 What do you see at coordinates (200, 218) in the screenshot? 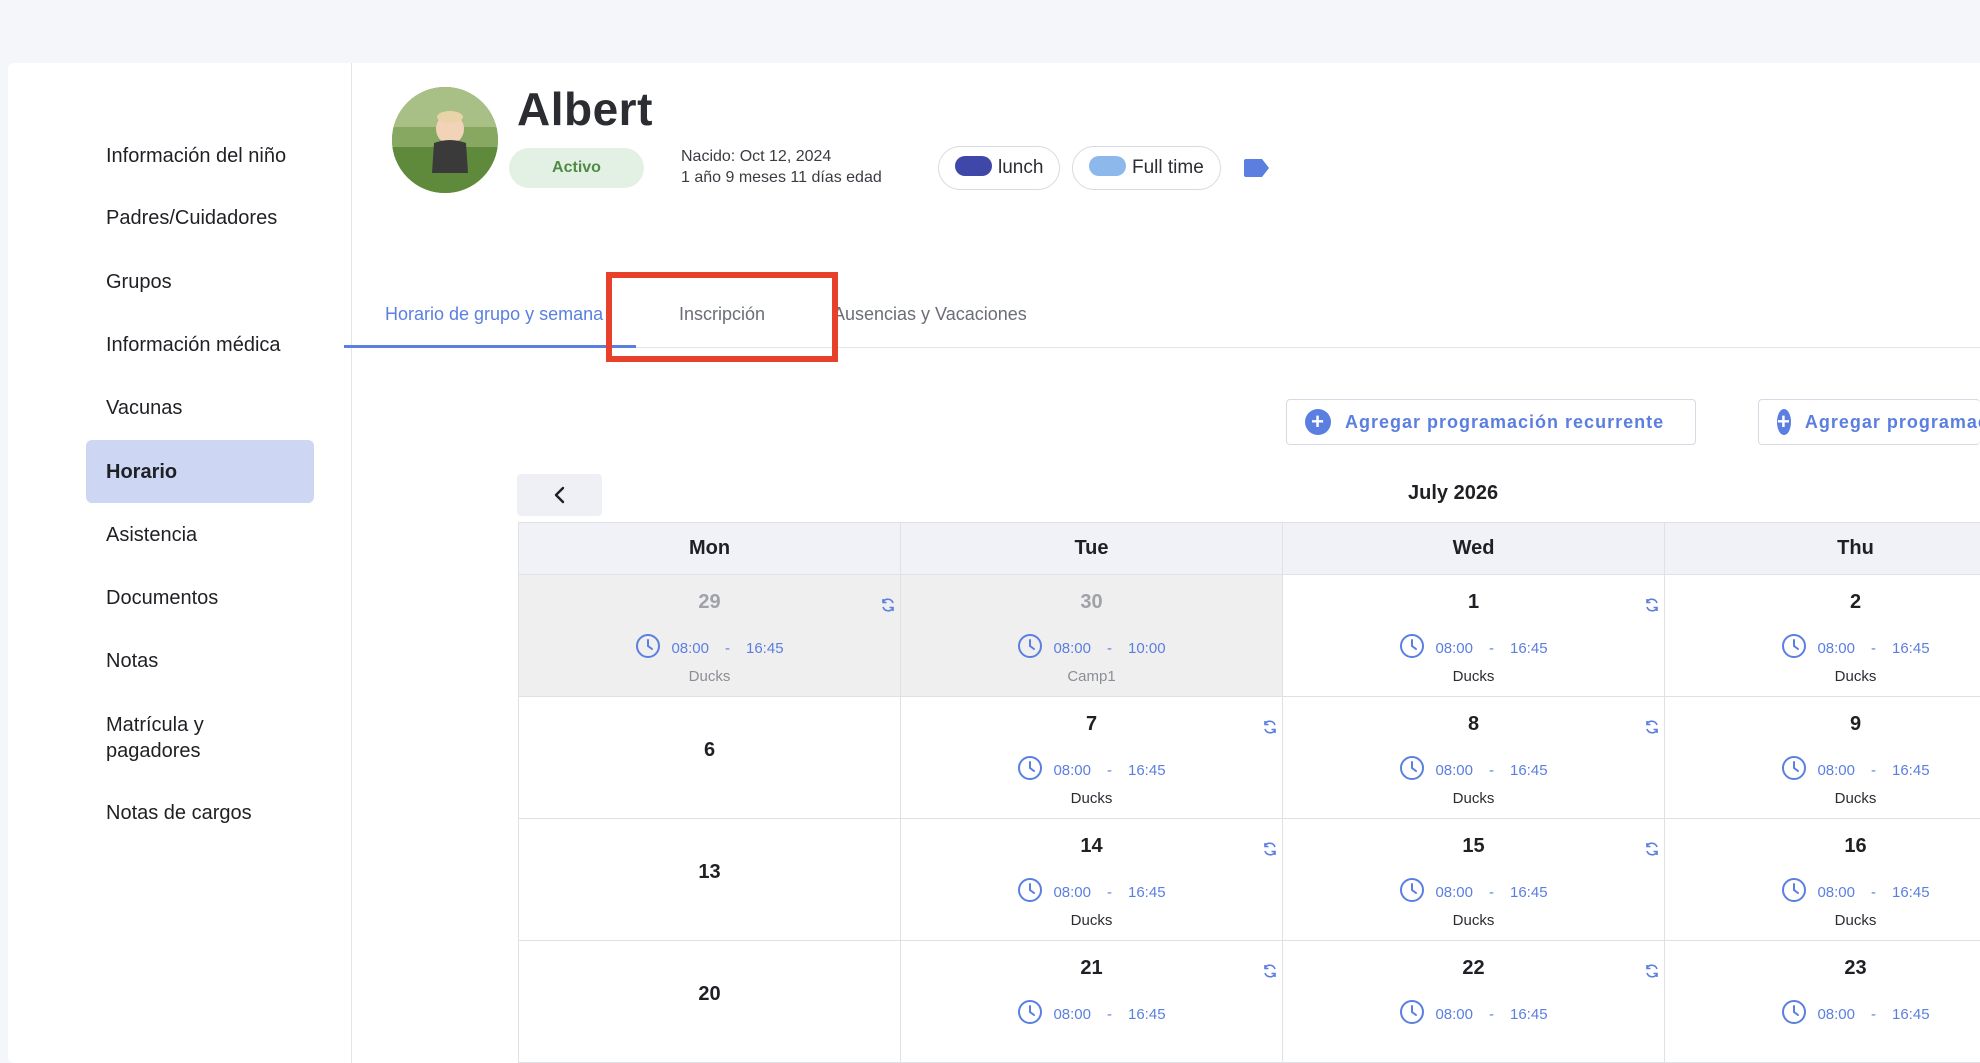
I see `sidebar-item-parents: Padres/Cuidadores` at bounding box center [200, 218].